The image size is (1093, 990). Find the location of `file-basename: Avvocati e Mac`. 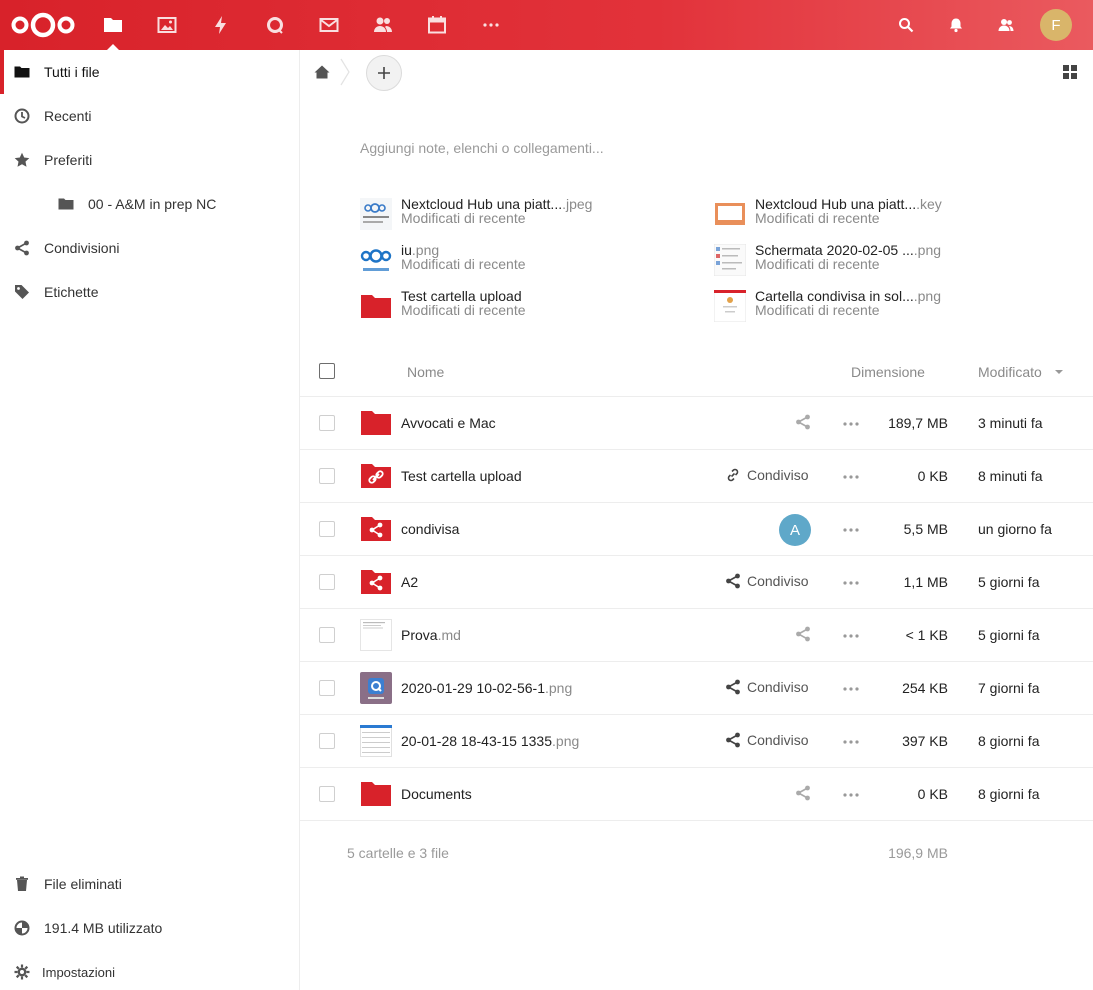

file-basename: Avvocati e Mac is located at coordinates (448, 423).